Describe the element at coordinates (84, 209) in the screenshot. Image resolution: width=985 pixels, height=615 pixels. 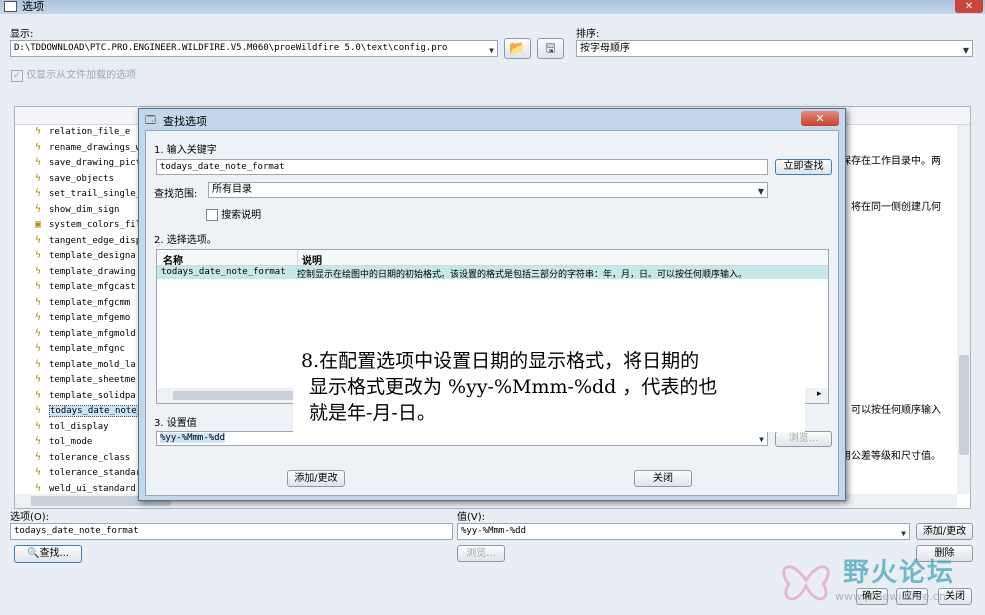
I see `tree-item-label: show_dim_sign` at that location.